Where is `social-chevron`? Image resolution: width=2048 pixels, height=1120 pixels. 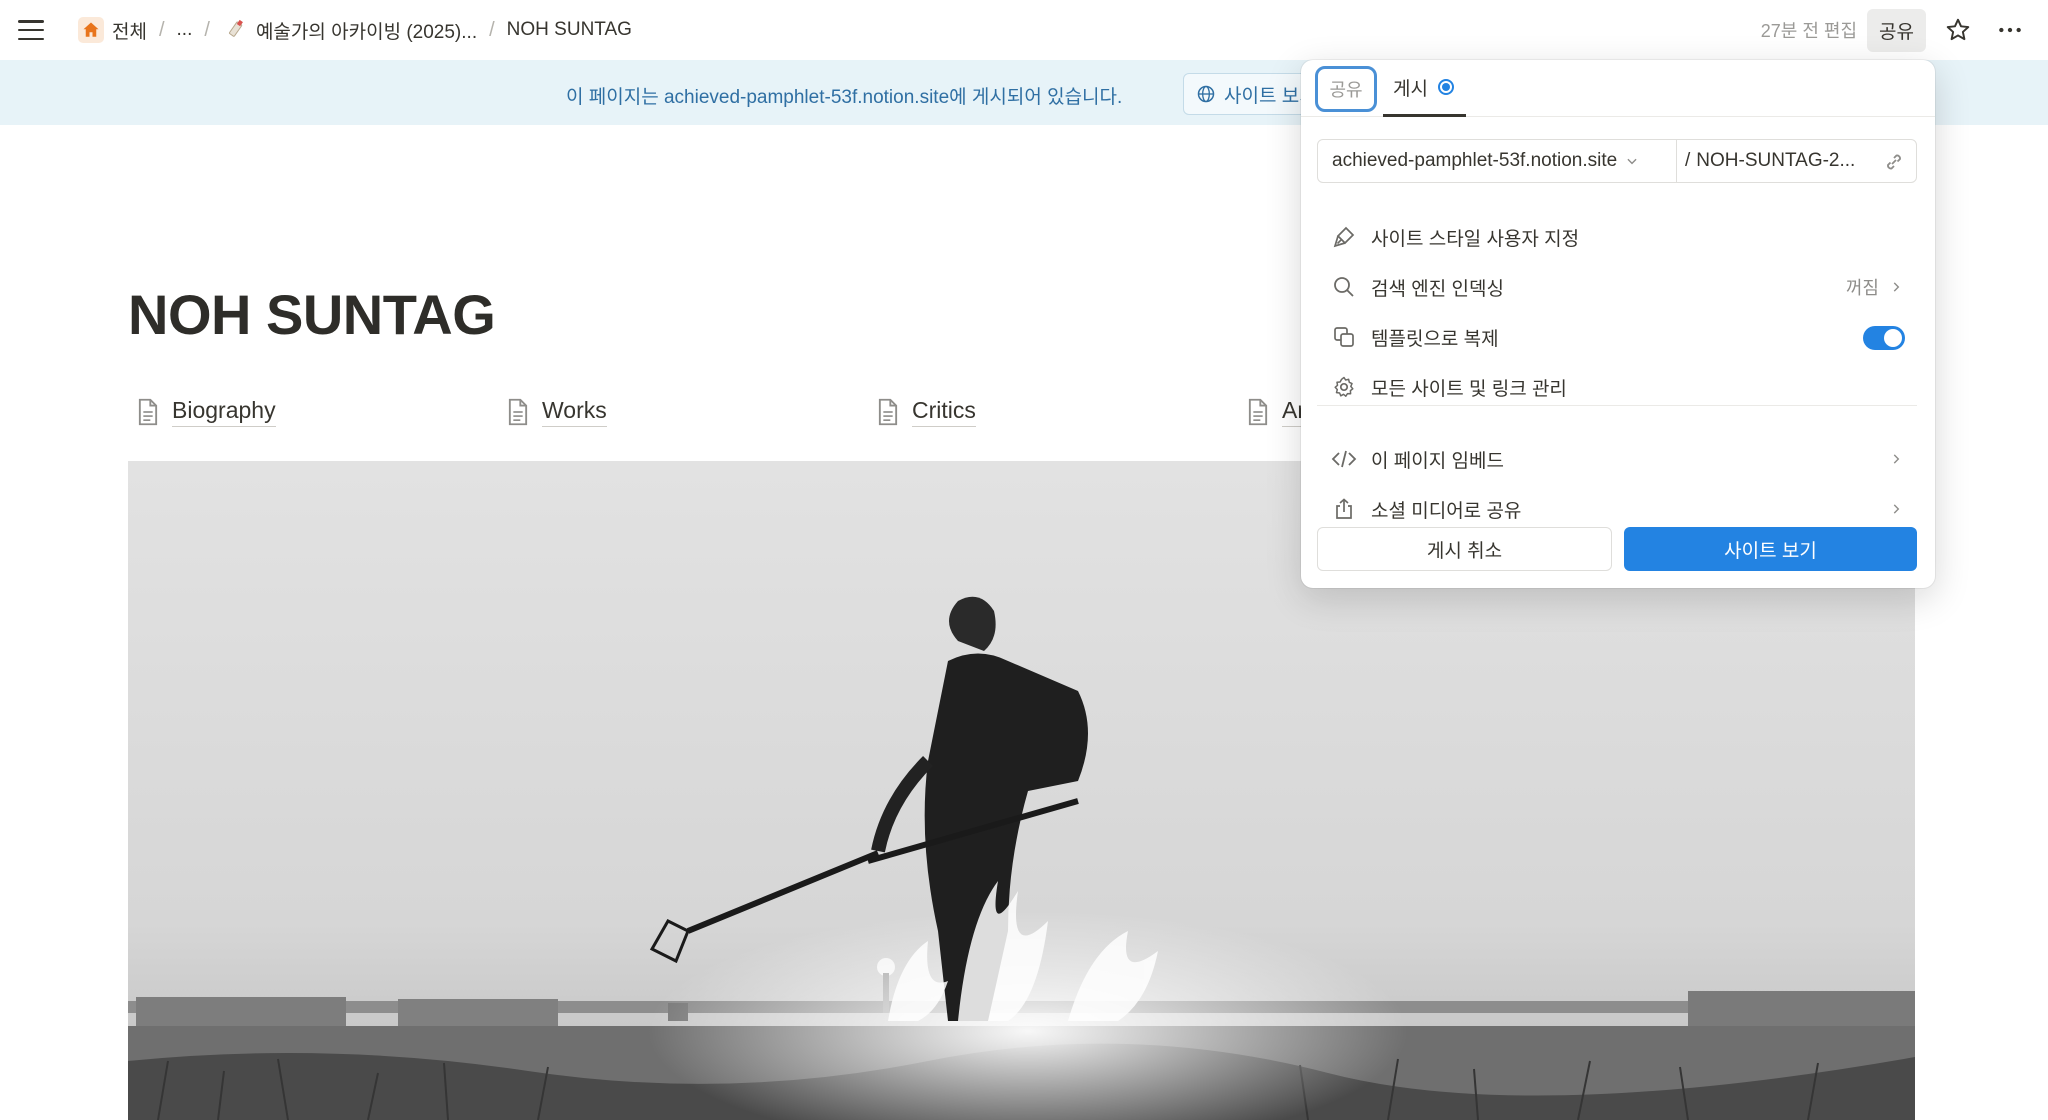
social-chevron is located at coordinates (1896, 509).